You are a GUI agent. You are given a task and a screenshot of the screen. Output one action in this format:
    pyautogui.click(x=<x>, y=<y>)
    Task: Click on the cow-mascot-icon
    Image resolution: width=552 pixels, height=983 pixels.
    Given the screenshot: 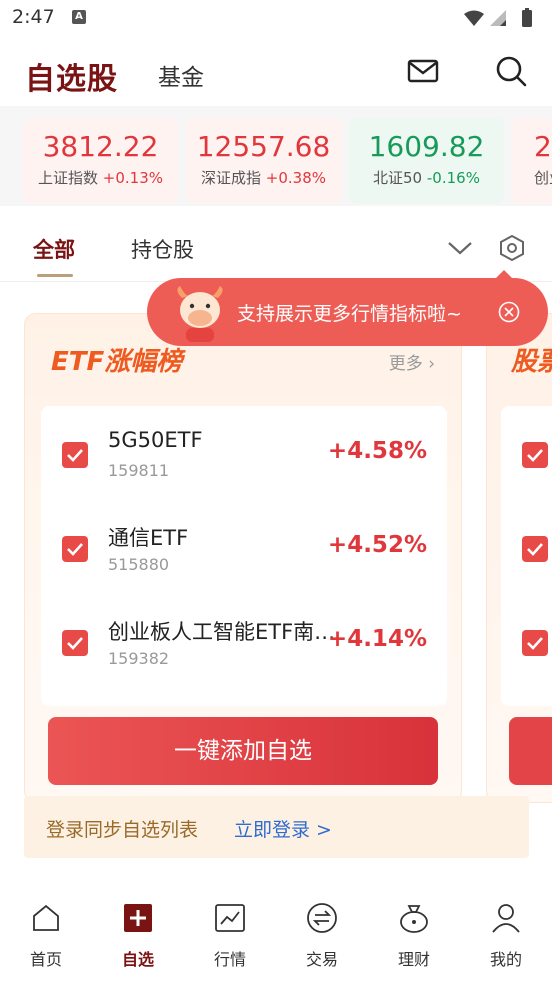 What is the action you would take?
    pyautogui.click(x=200, y=314)
    